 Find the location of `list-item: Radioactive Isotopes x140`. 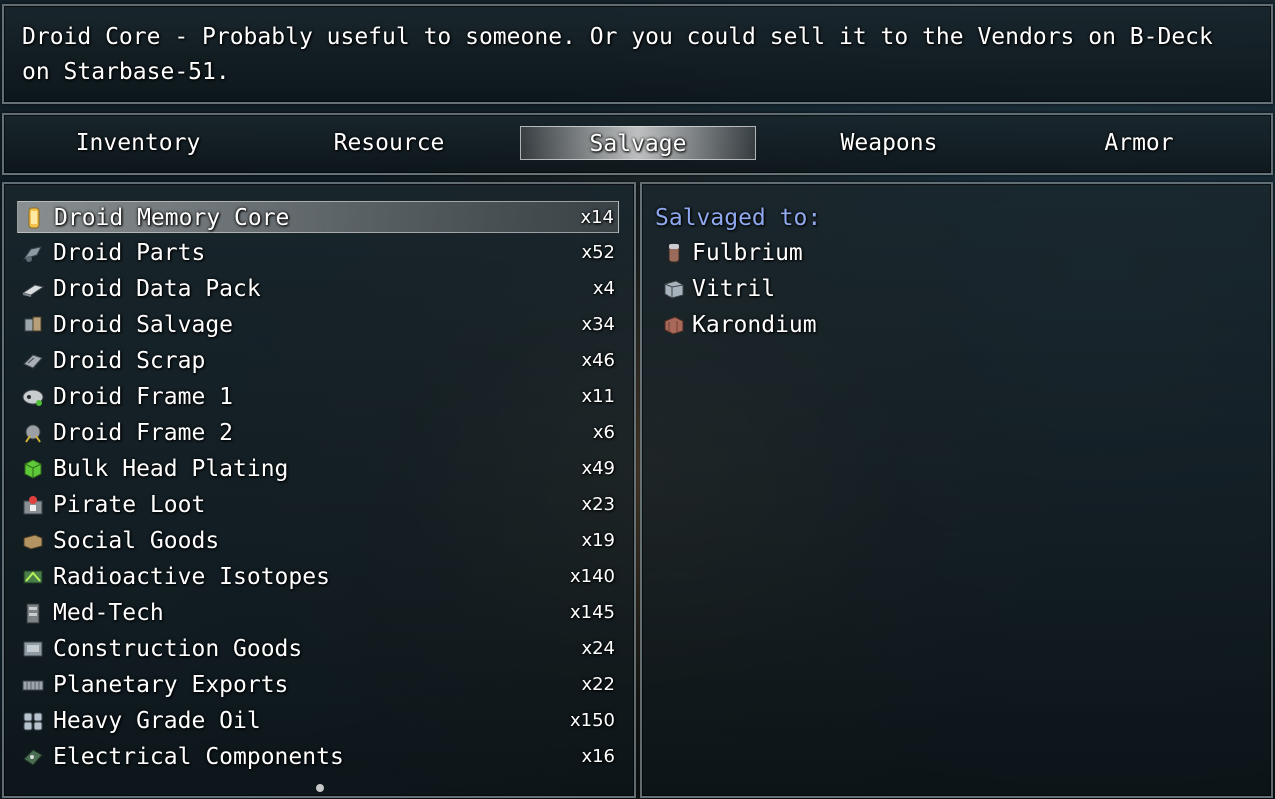

list-item: Radioactive Isotopes x140 is located at coordinates (318, 577).